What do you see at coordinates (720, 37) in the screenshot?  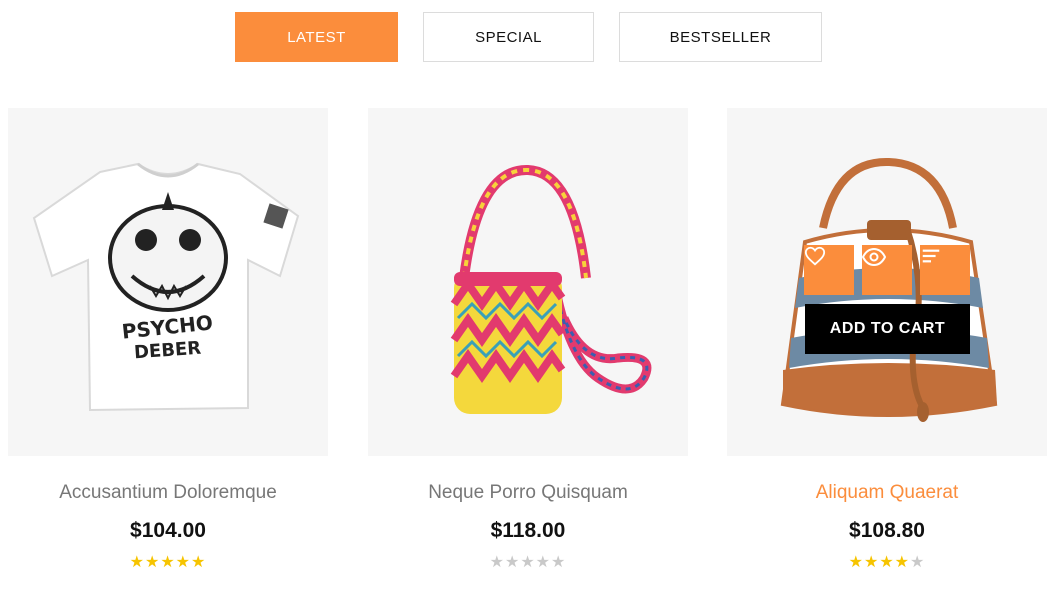 I see `tab-bestseller: BESTSELLER` at bounding box center [720, 37].